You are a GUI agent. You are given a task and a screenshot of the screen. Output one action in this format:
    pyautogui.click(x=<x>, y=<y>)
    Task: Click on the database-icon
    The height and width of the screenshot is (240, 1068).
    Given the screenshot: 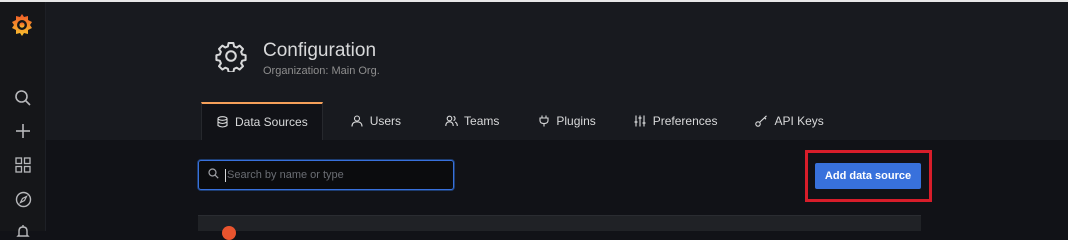 What is the action you would take?
    pyautogui.click(x=222, y=122)
    